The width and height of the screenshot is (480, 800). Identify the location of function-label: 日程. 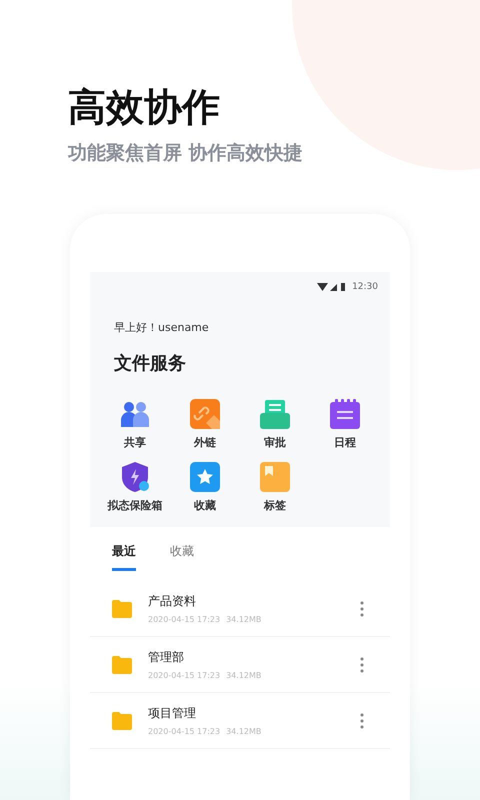
(345, 442).